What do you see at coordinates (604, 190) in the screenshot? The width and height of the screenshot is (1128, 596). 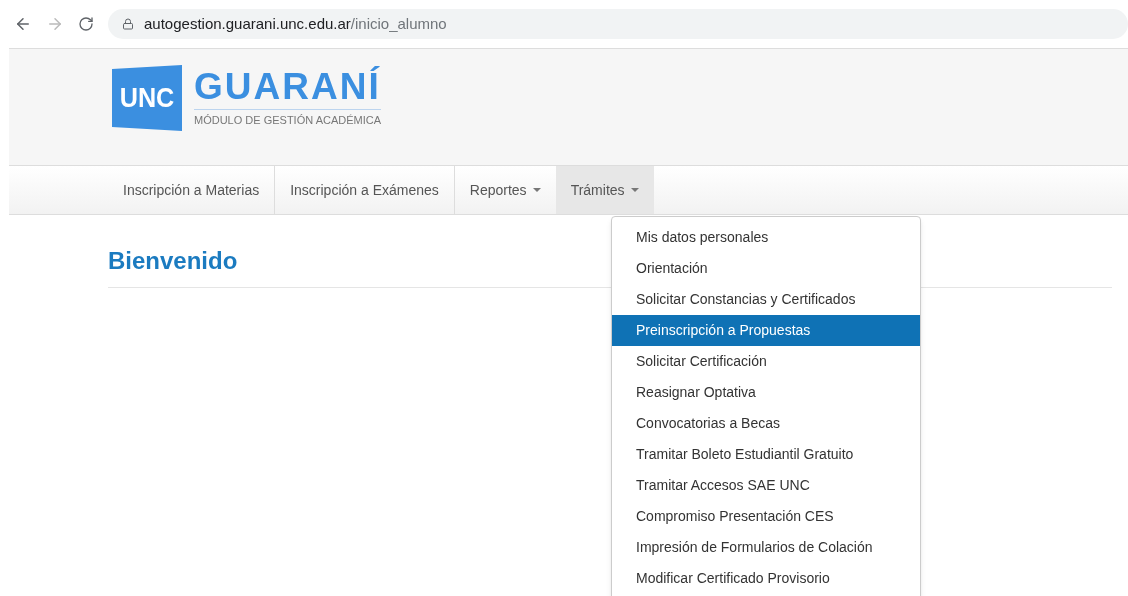 I see `nav-dropdown: Trámites` at bounding box center [604, 190].